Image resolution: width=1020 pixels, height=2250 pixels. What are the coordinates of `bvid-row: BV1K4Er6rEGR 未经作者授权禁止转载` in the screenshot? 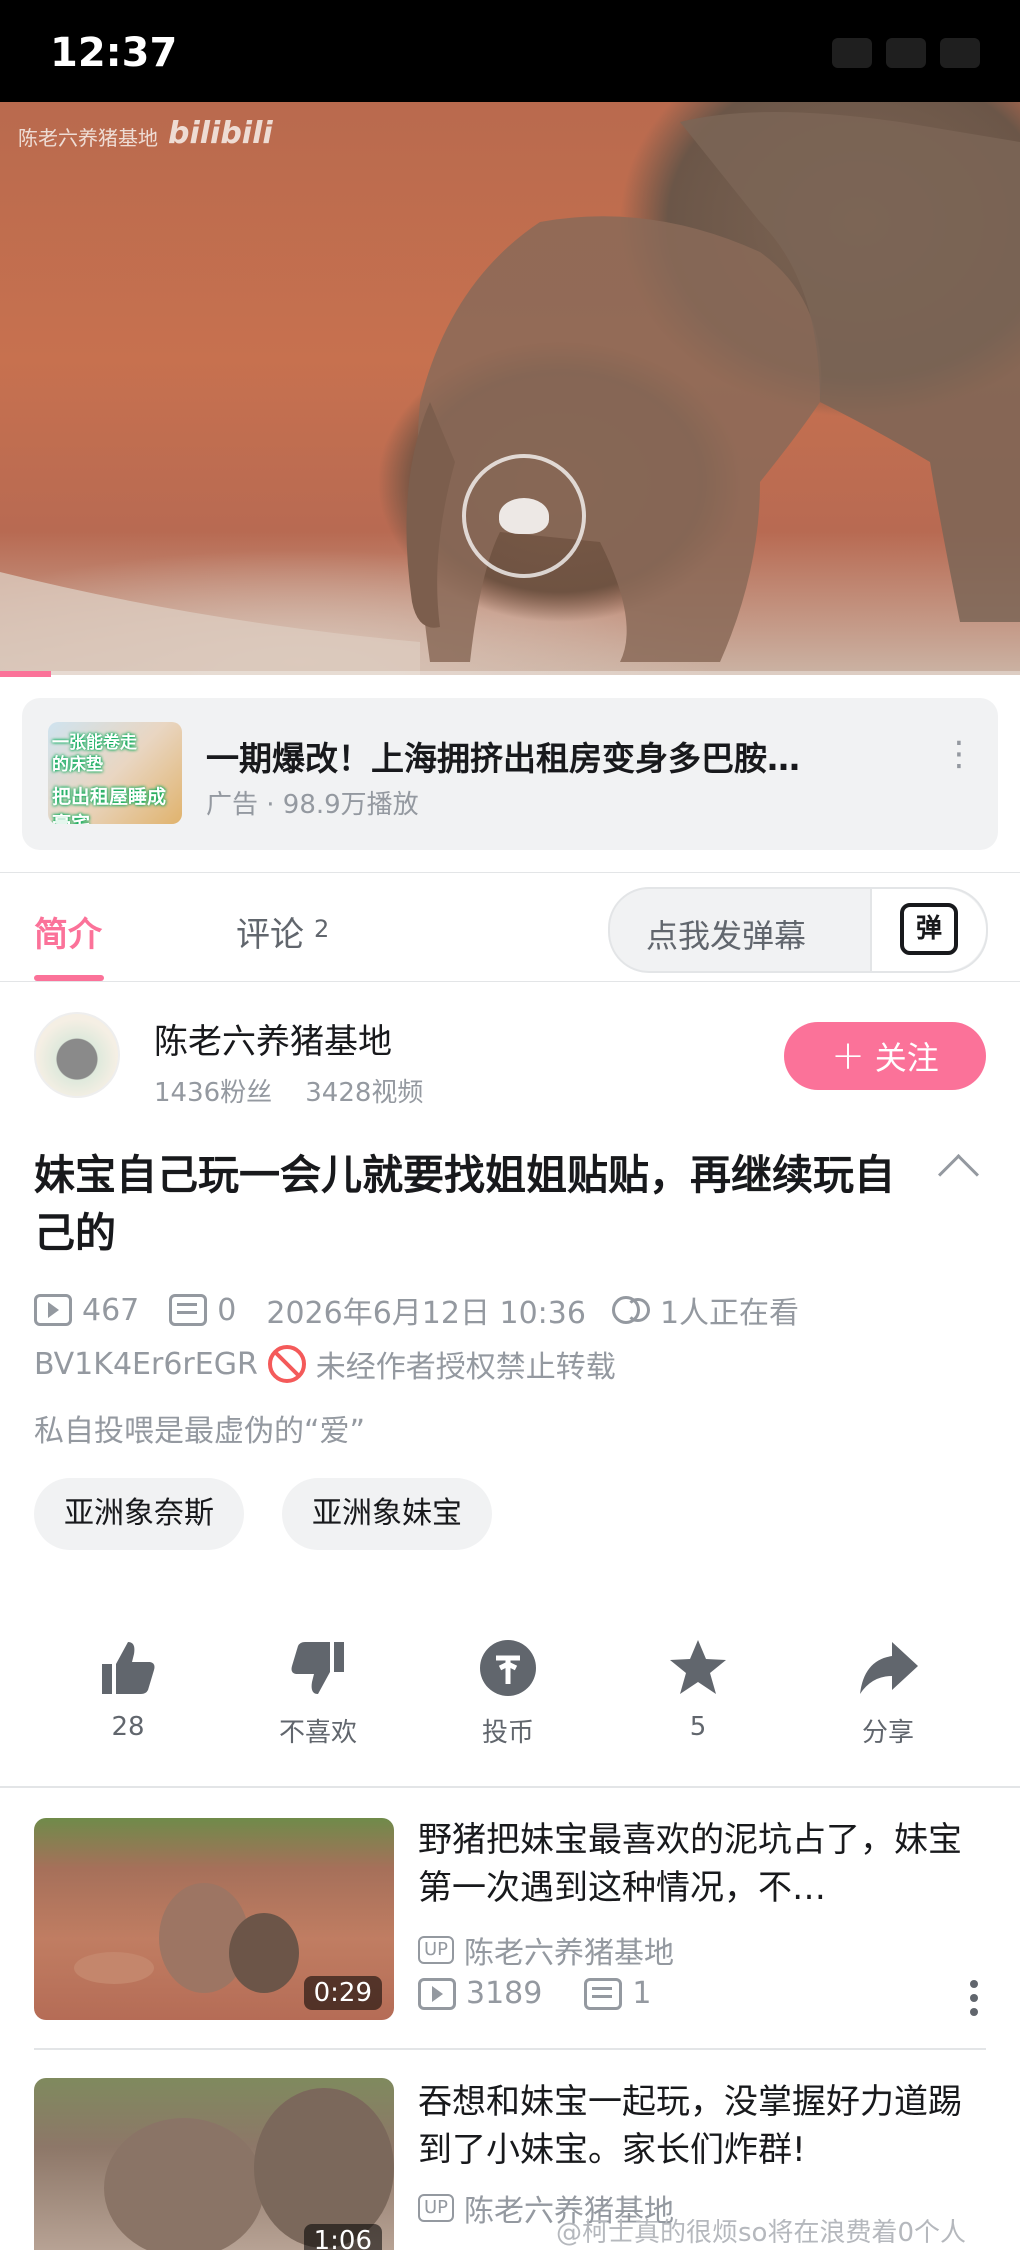 It's located at (325, 1364).